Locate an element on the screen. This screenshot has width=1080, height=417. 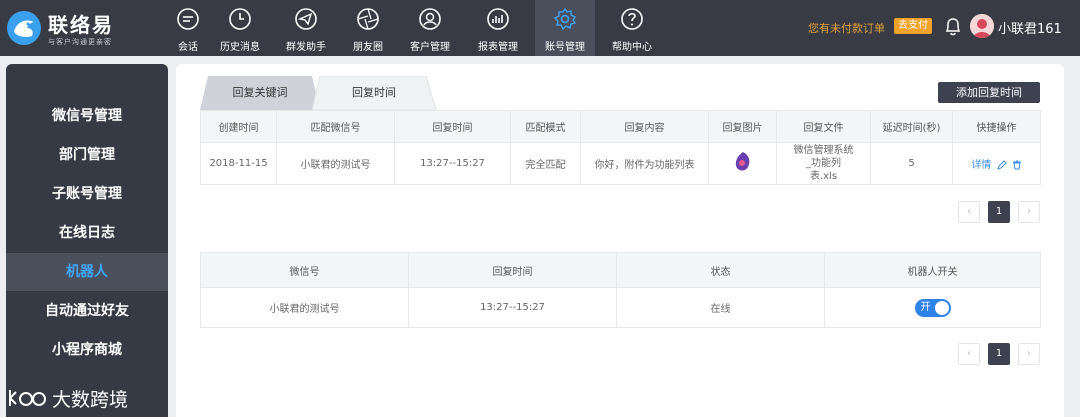
bell-icon is located at coordinates (953, 26).